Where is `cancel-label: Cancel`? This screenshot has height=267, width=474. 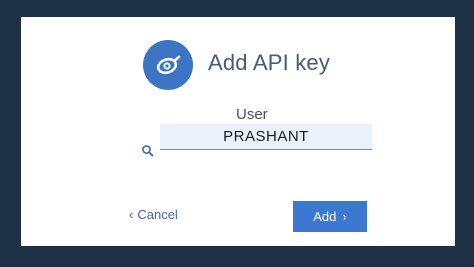 cancel-label: Cancel is located at coordinates (157, 214).